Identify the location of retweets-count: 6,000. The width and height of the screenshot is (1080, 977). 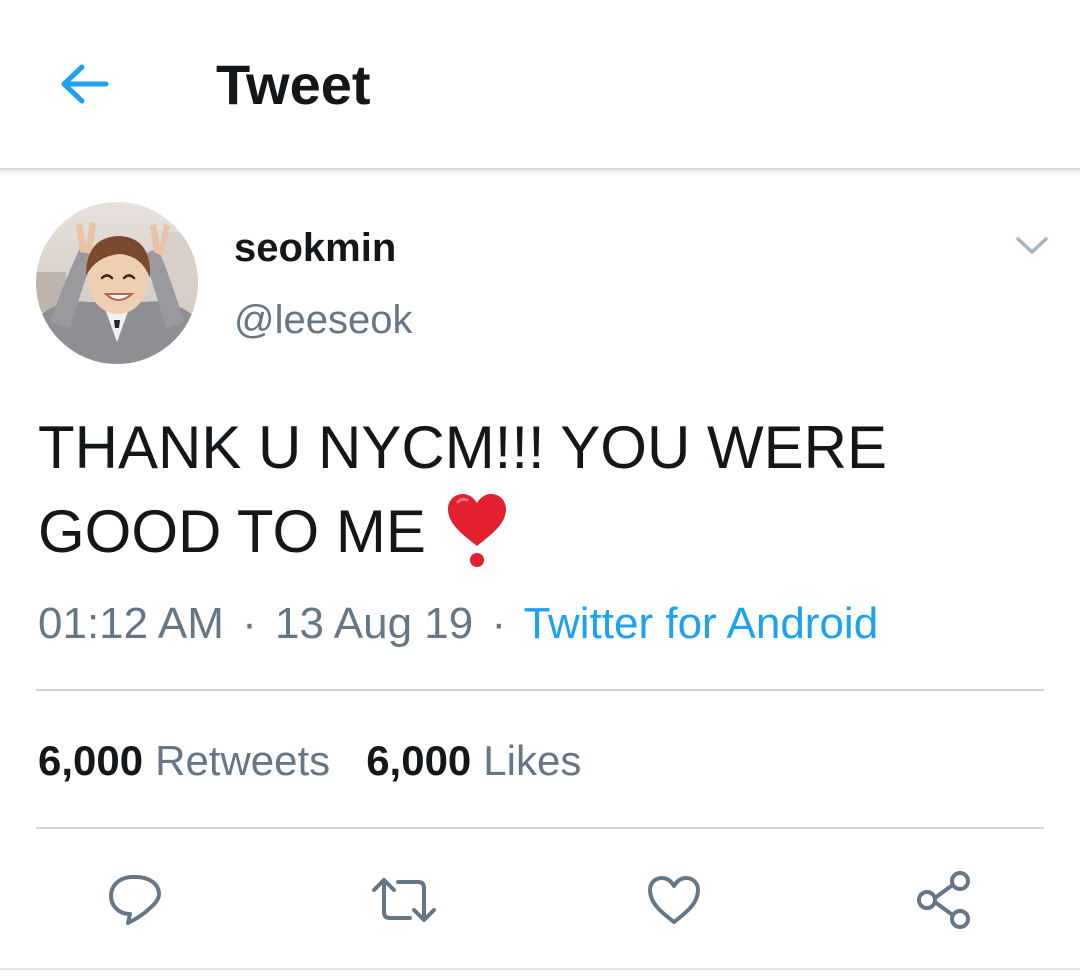
(91, 760).